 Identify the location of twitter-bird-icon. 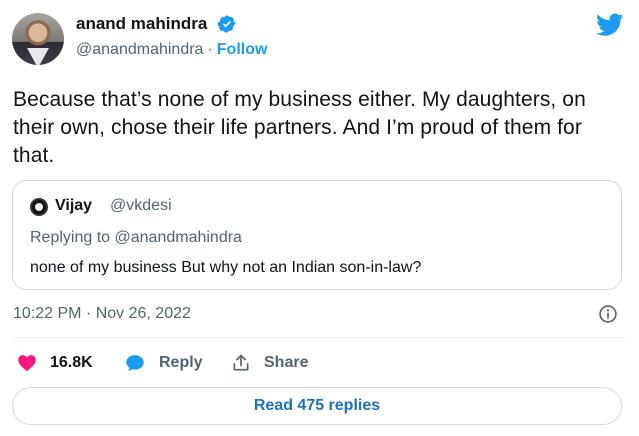
(610, 25).